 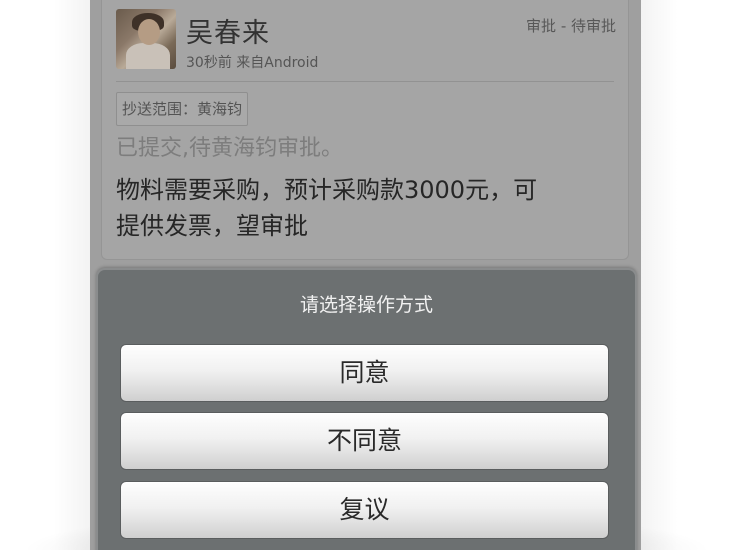 I want to click on reconsider-button: 复议, so click(x=364, y=510).